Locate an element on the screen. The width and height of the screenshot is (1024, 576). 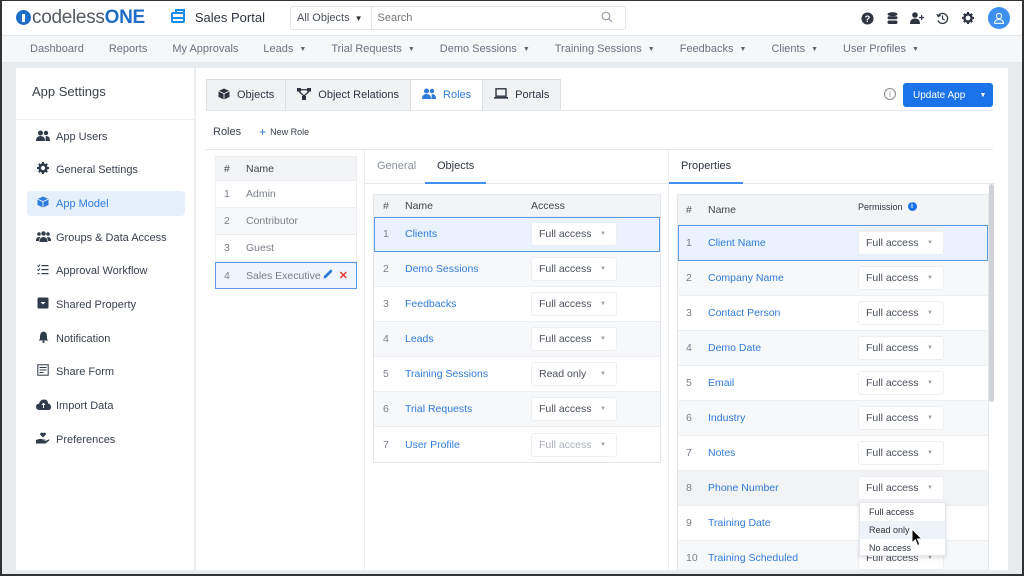
property-row: 4 Demo Date Full access ▼ is located at coordinates (833, 348).